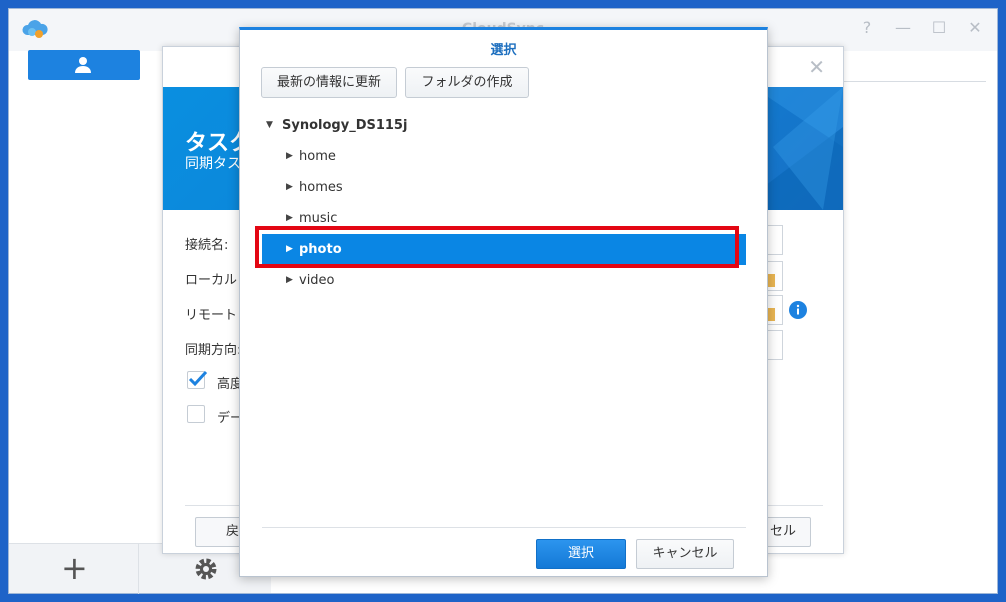  I want to click on select-button: 選択, so click(581, 554).